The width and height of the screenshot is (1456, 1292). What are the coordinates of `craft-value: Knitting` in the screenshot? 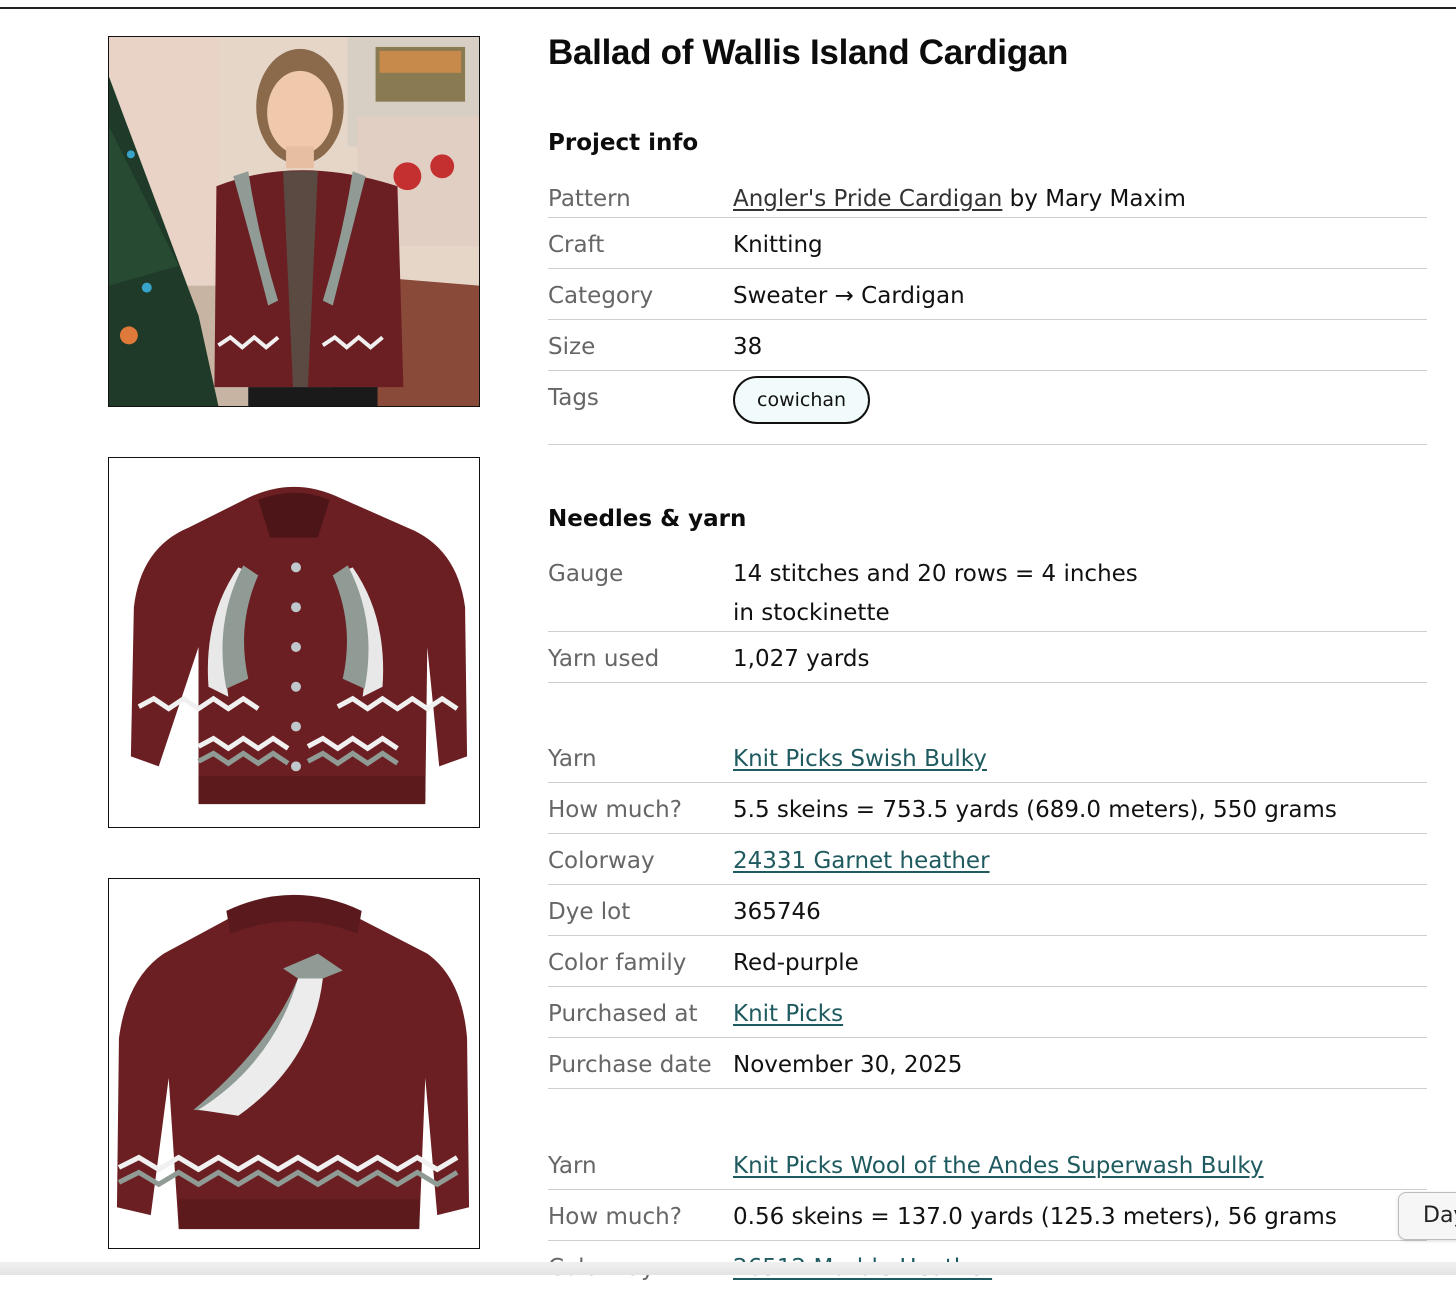 It's located at (778, 245).